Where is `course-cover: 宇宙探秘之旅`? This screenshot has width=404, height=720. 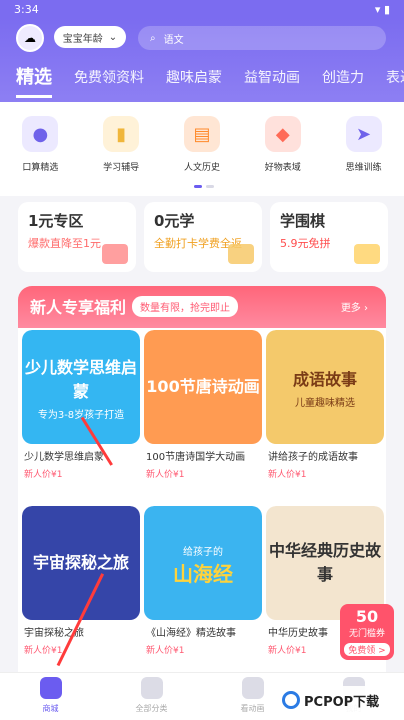 course-cover: 宇宙探秘之旅 is located at coordinates (81, 563).